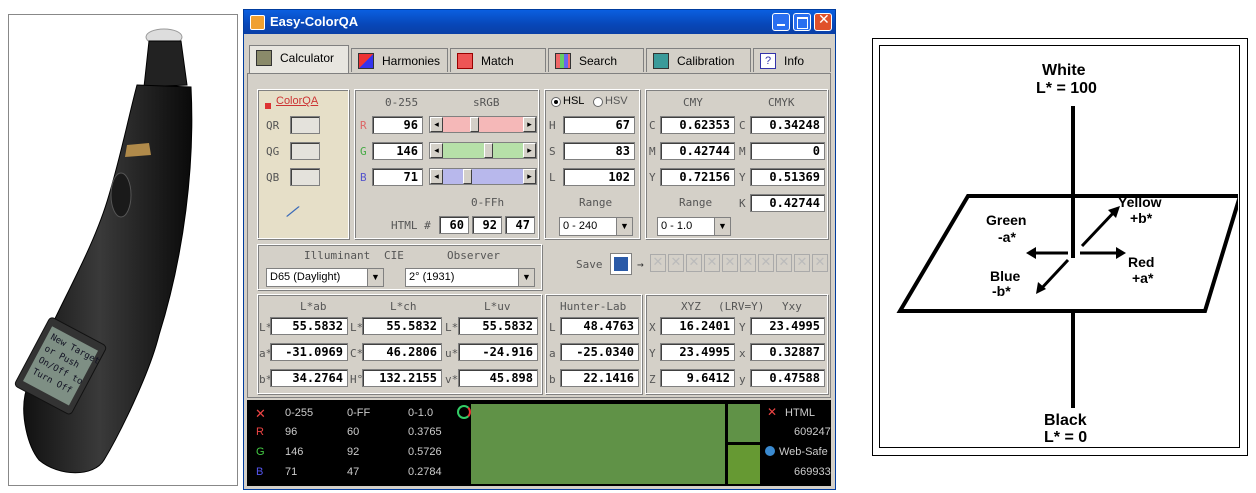  What do you see at coordinates (474, 124) in the screenshot?
I see `r-slider-thumb` at bounding box center [474, 124].